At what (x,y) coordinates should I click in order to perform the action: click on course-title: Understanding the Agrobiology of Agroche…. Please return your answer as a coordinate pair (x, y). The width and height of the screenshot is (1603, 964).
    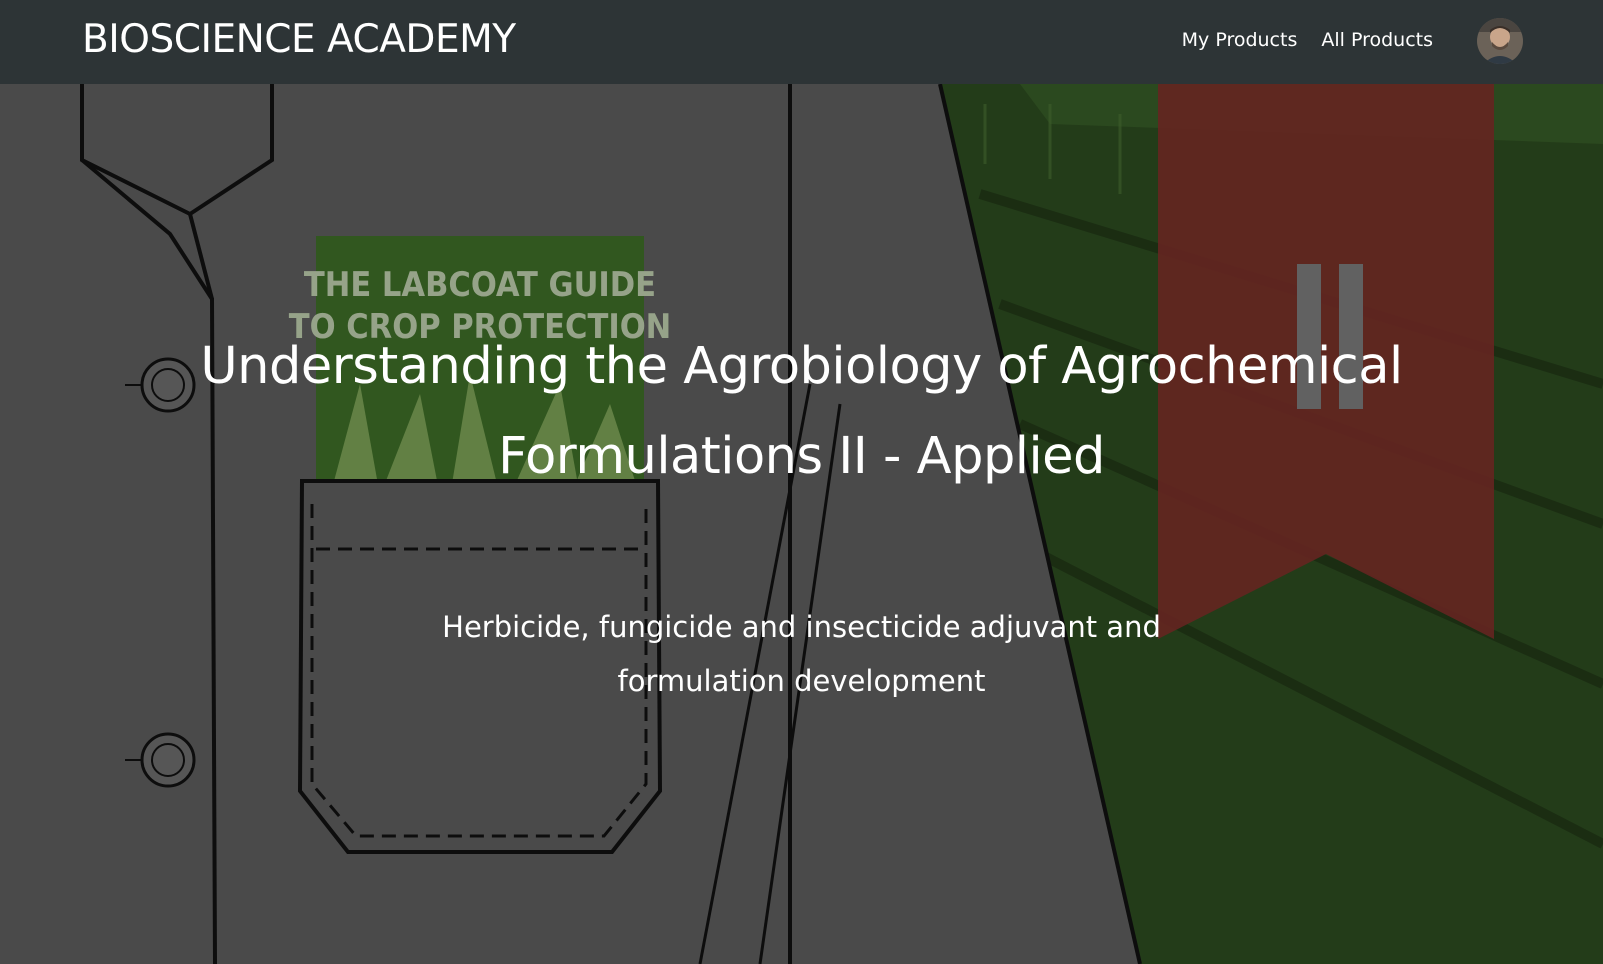
    Looking at the image, I should click on (801, 411).